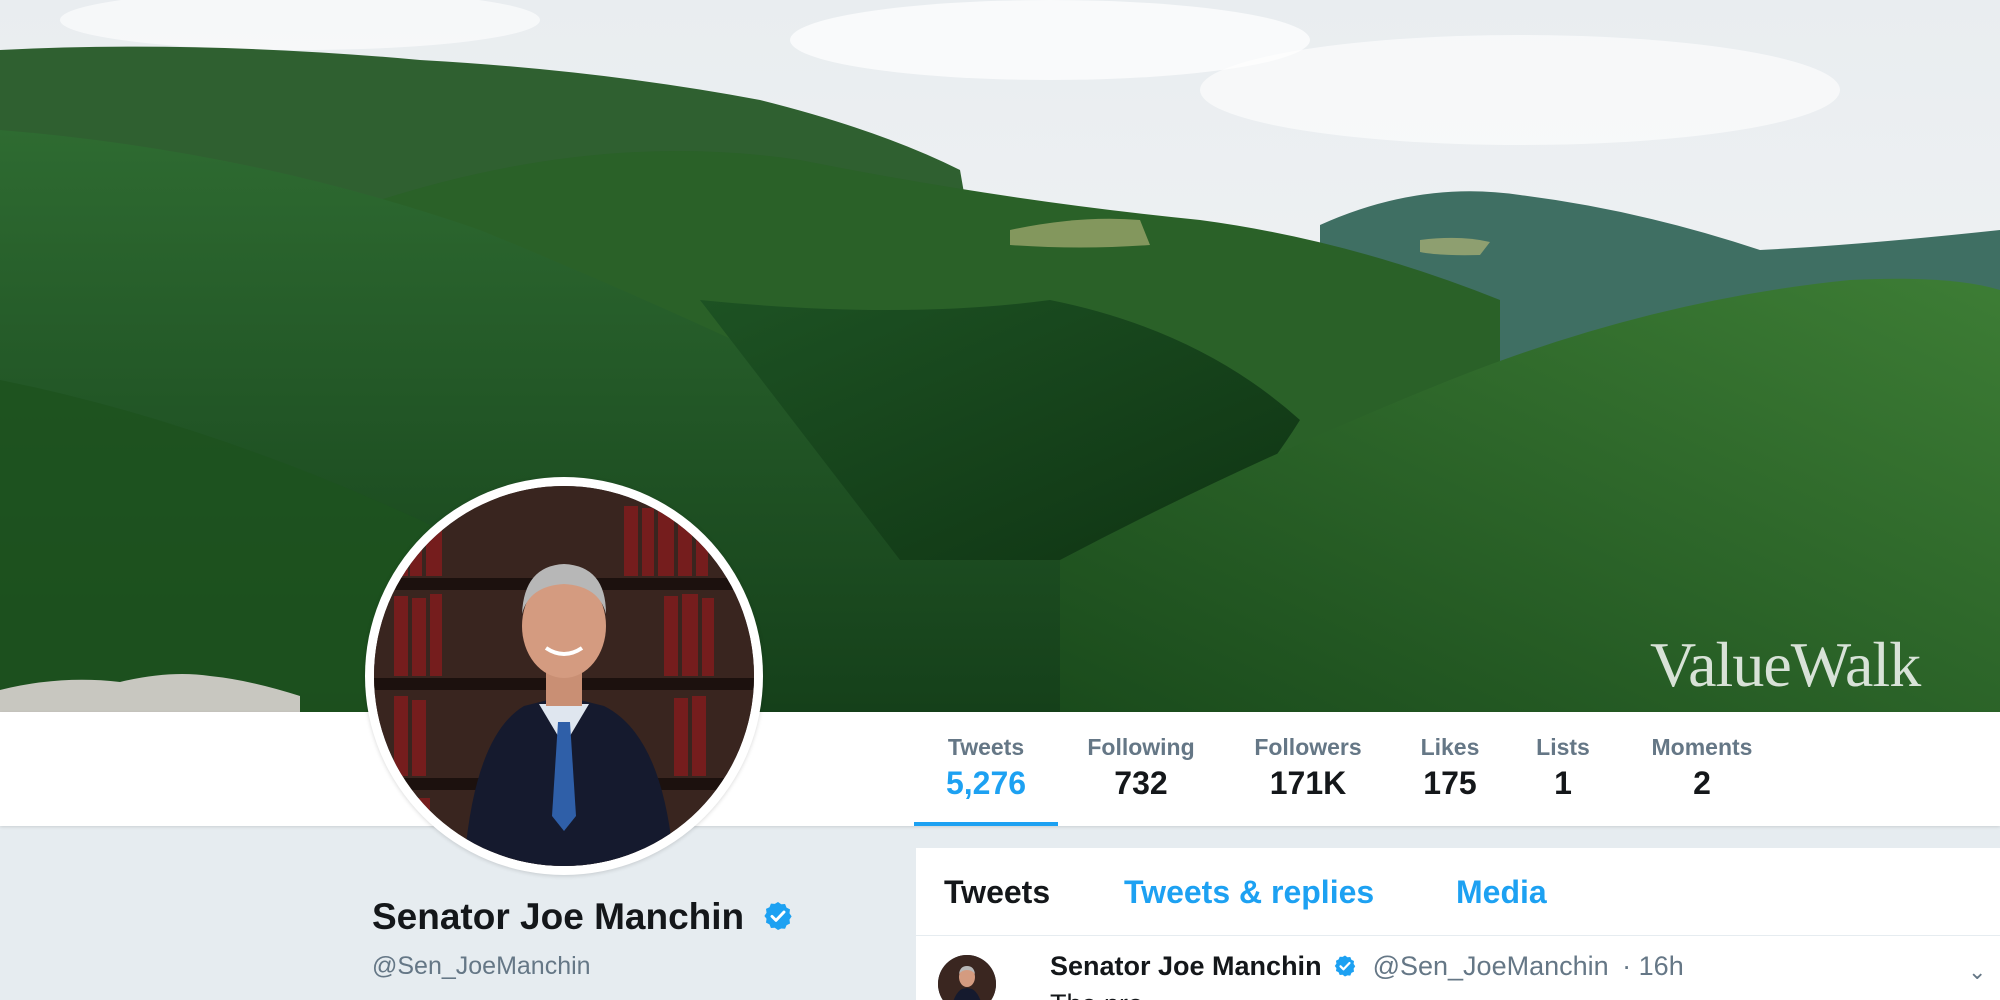  What do you see at coordinates (1702, 747) in the screenshot?
I see `stat-label: Moments` at bounding box center [1702, 747].